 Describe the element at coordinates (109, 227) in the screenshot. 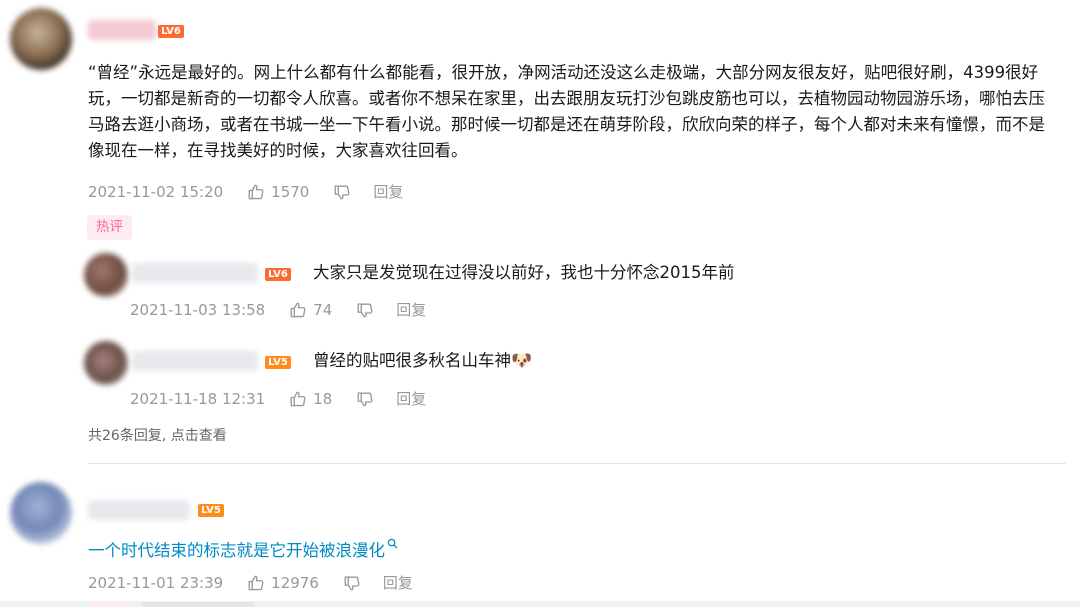

I see `hot-comment-badge: 热评` at that location.